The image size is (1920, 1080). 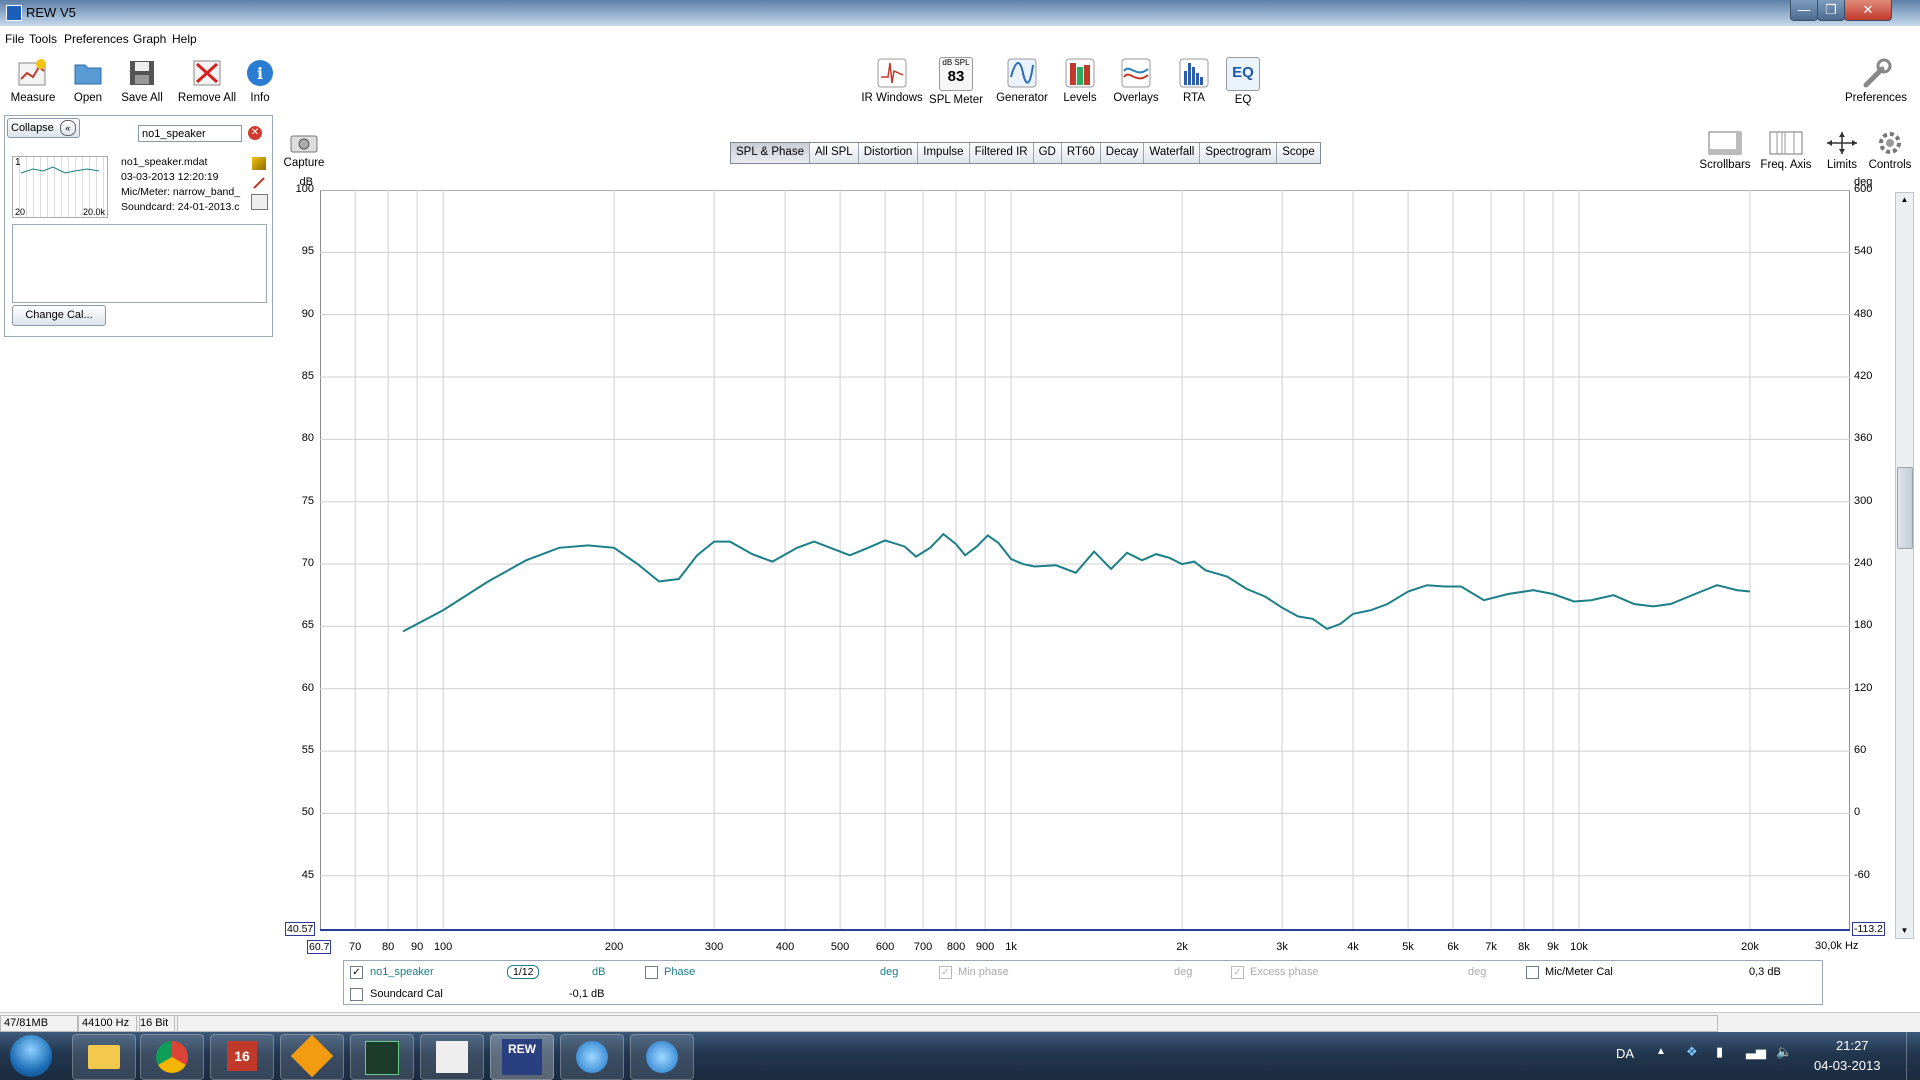 What do you see at coordinates (1904, 565) in the screenshot?
I see `vertical-scrollbar: ▲ ▼` at bounding box center [1904, 565].